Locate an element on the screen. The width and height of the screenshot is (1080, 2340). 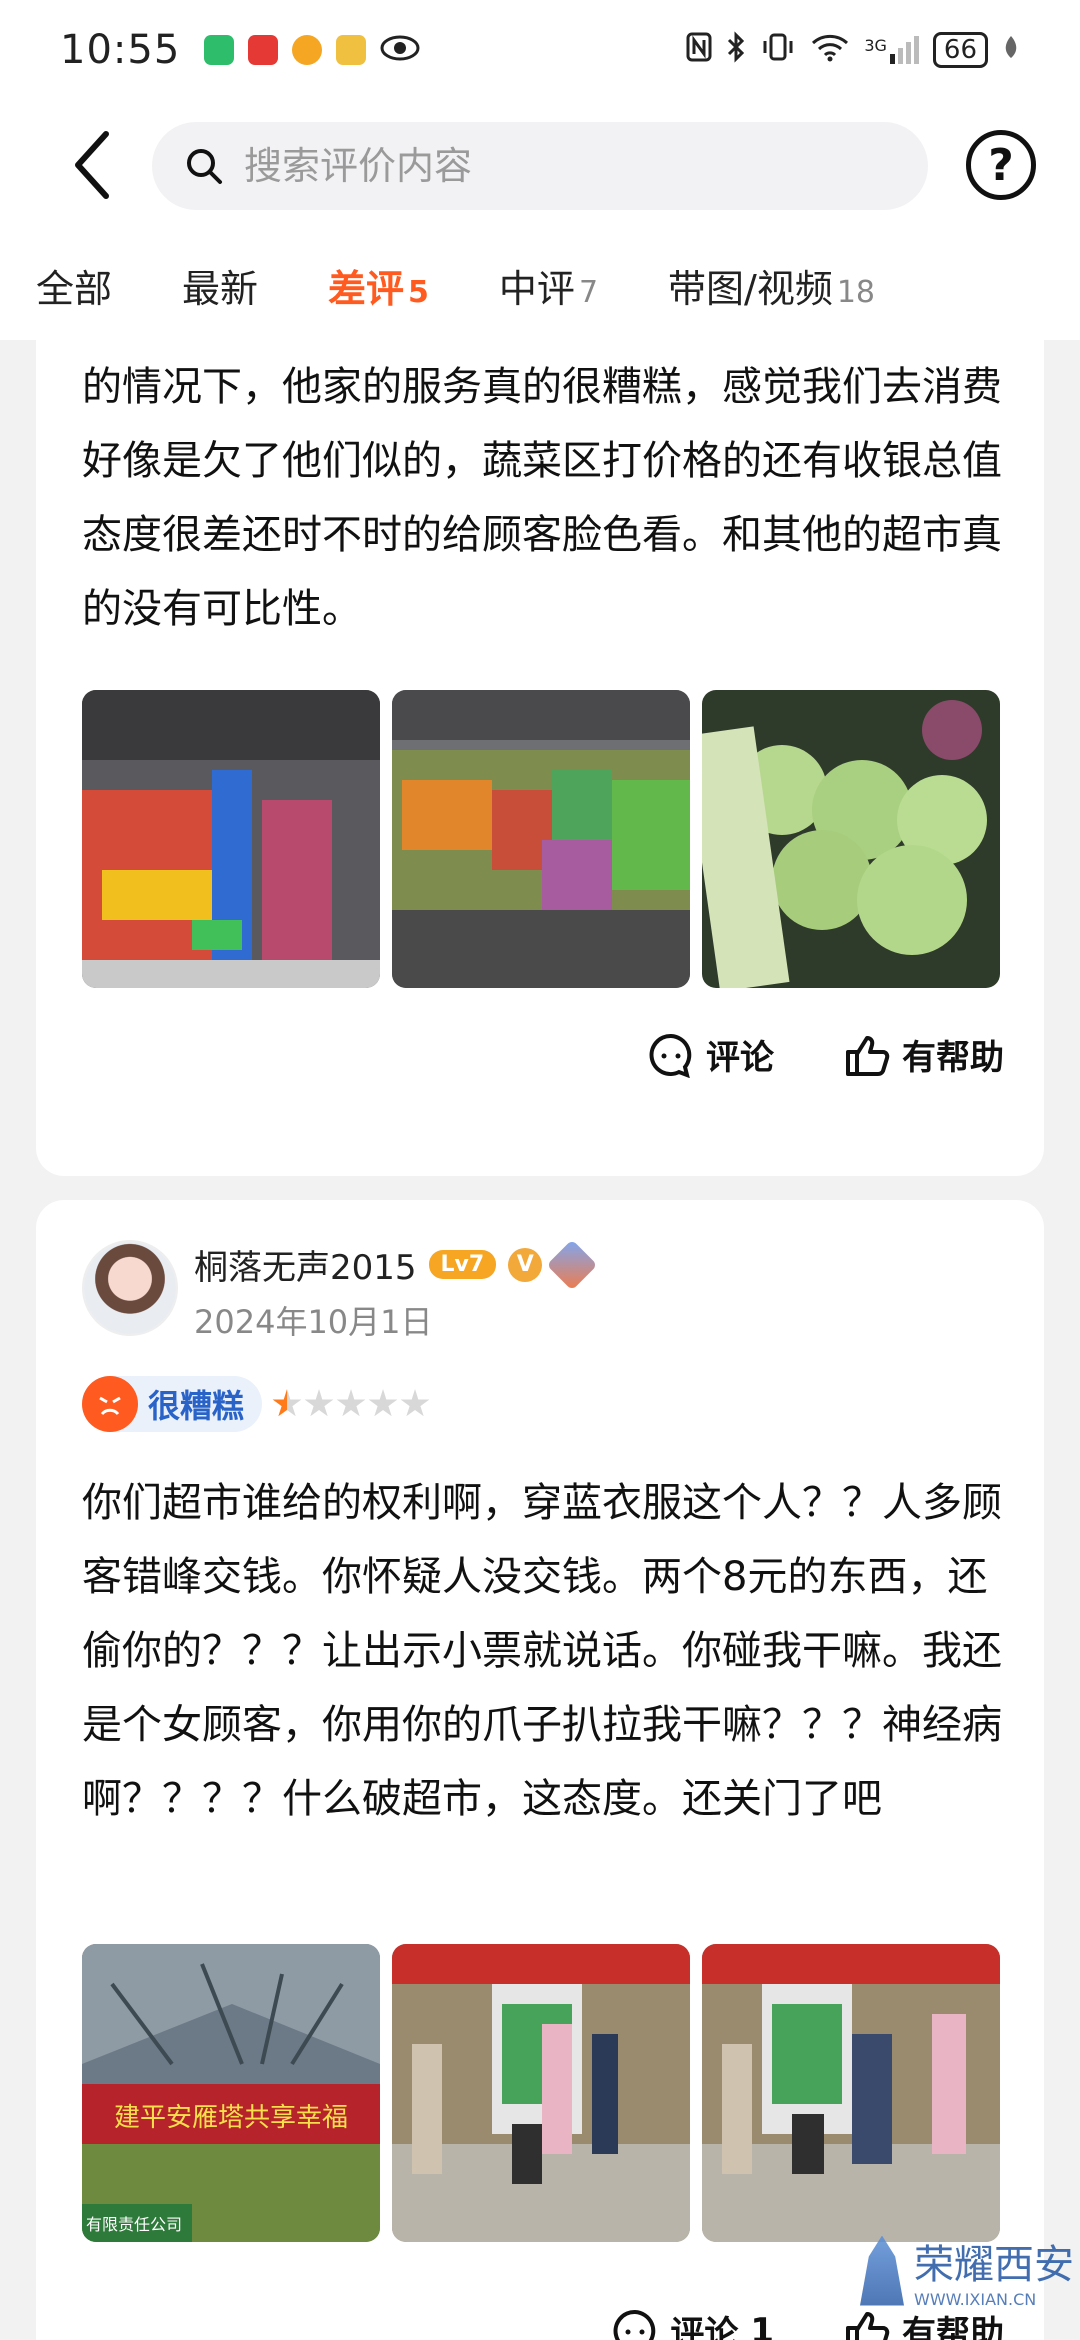
pagoda-logo-icon is located at coordinates (882, 2270).